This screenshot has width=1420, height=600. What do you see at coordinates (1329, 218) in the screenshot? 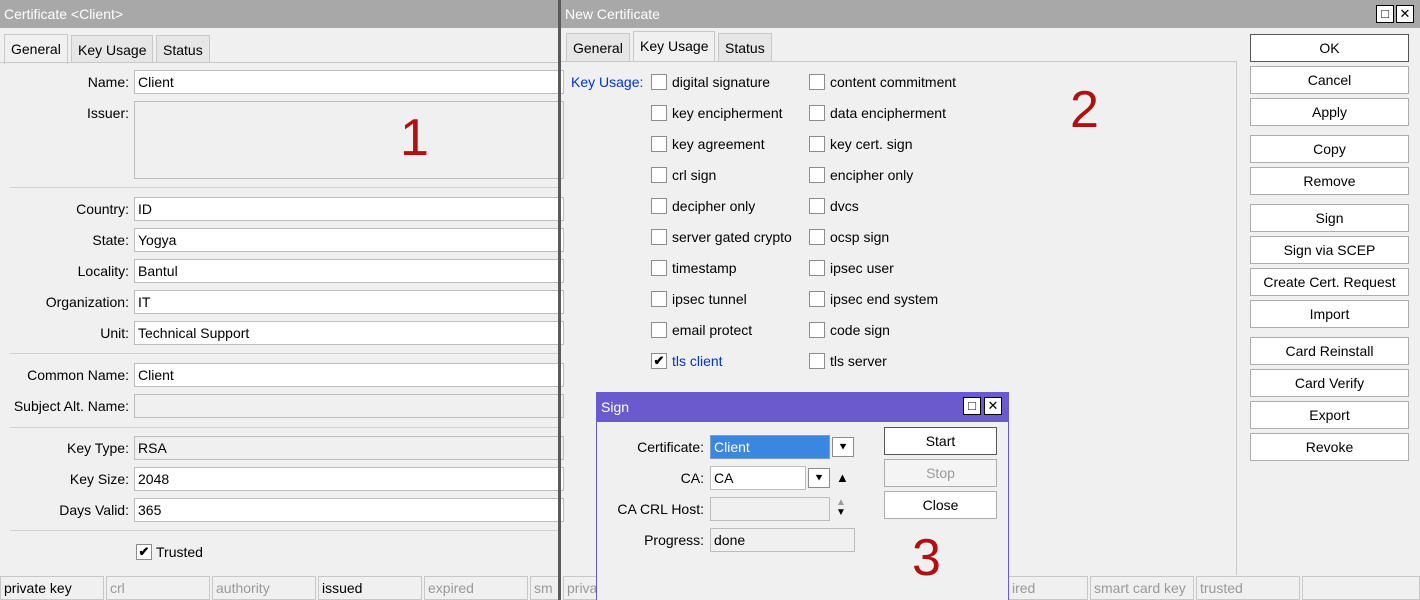
I see `sign-button: Sign` at bounding box center [1329, 218].